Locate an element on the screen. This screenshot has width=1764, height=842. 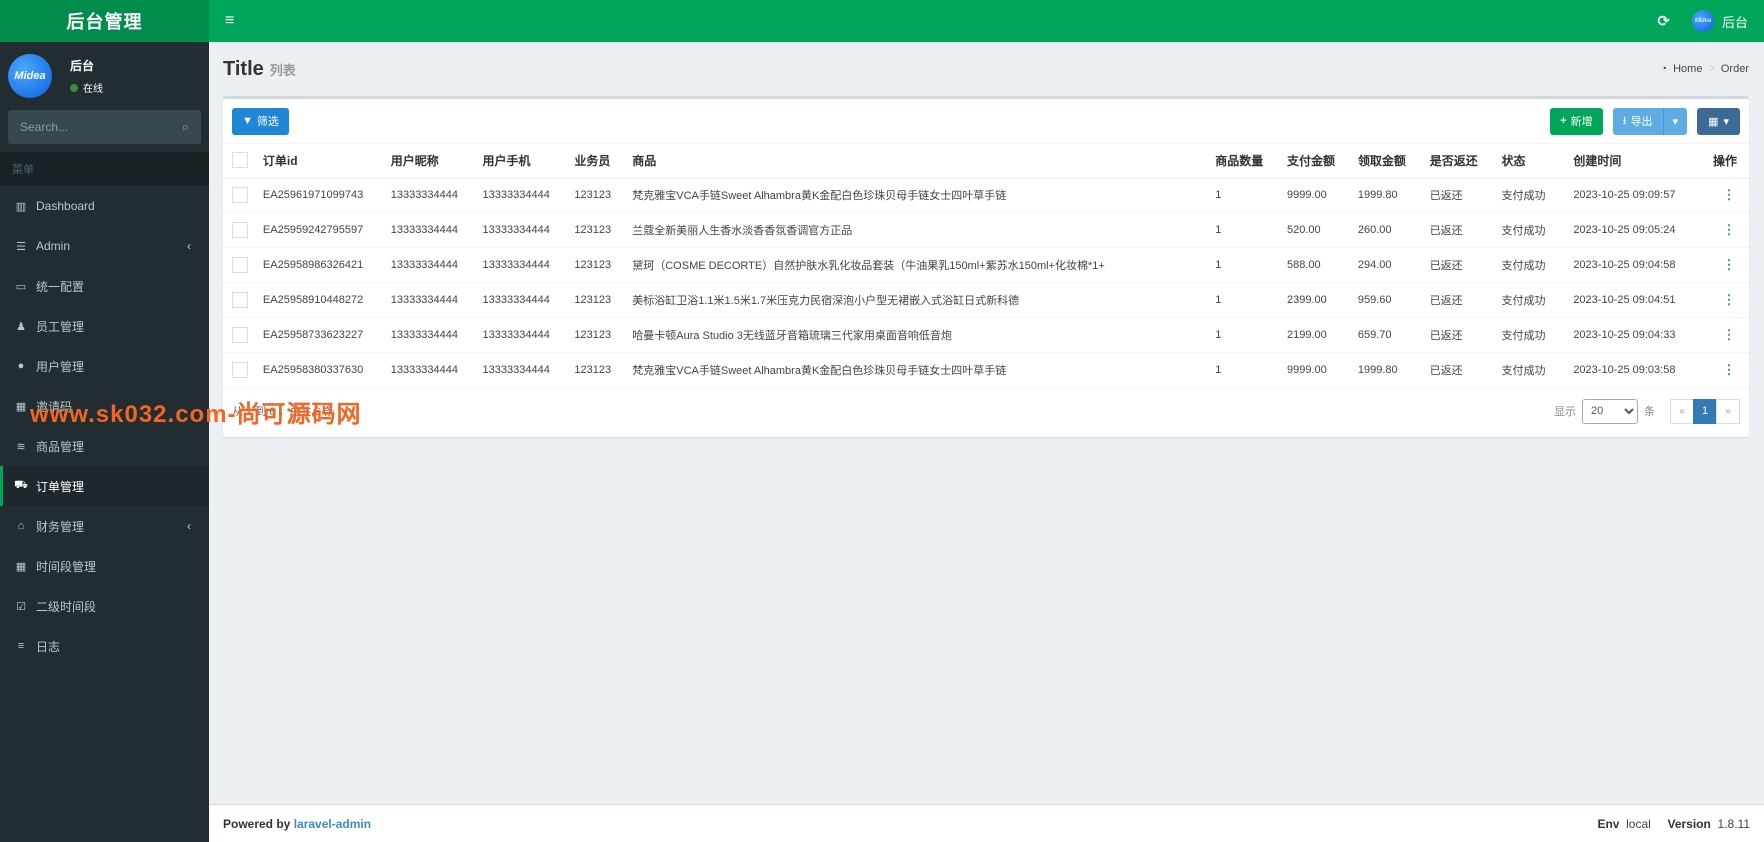
search-input is located at coordinates (90, 127).